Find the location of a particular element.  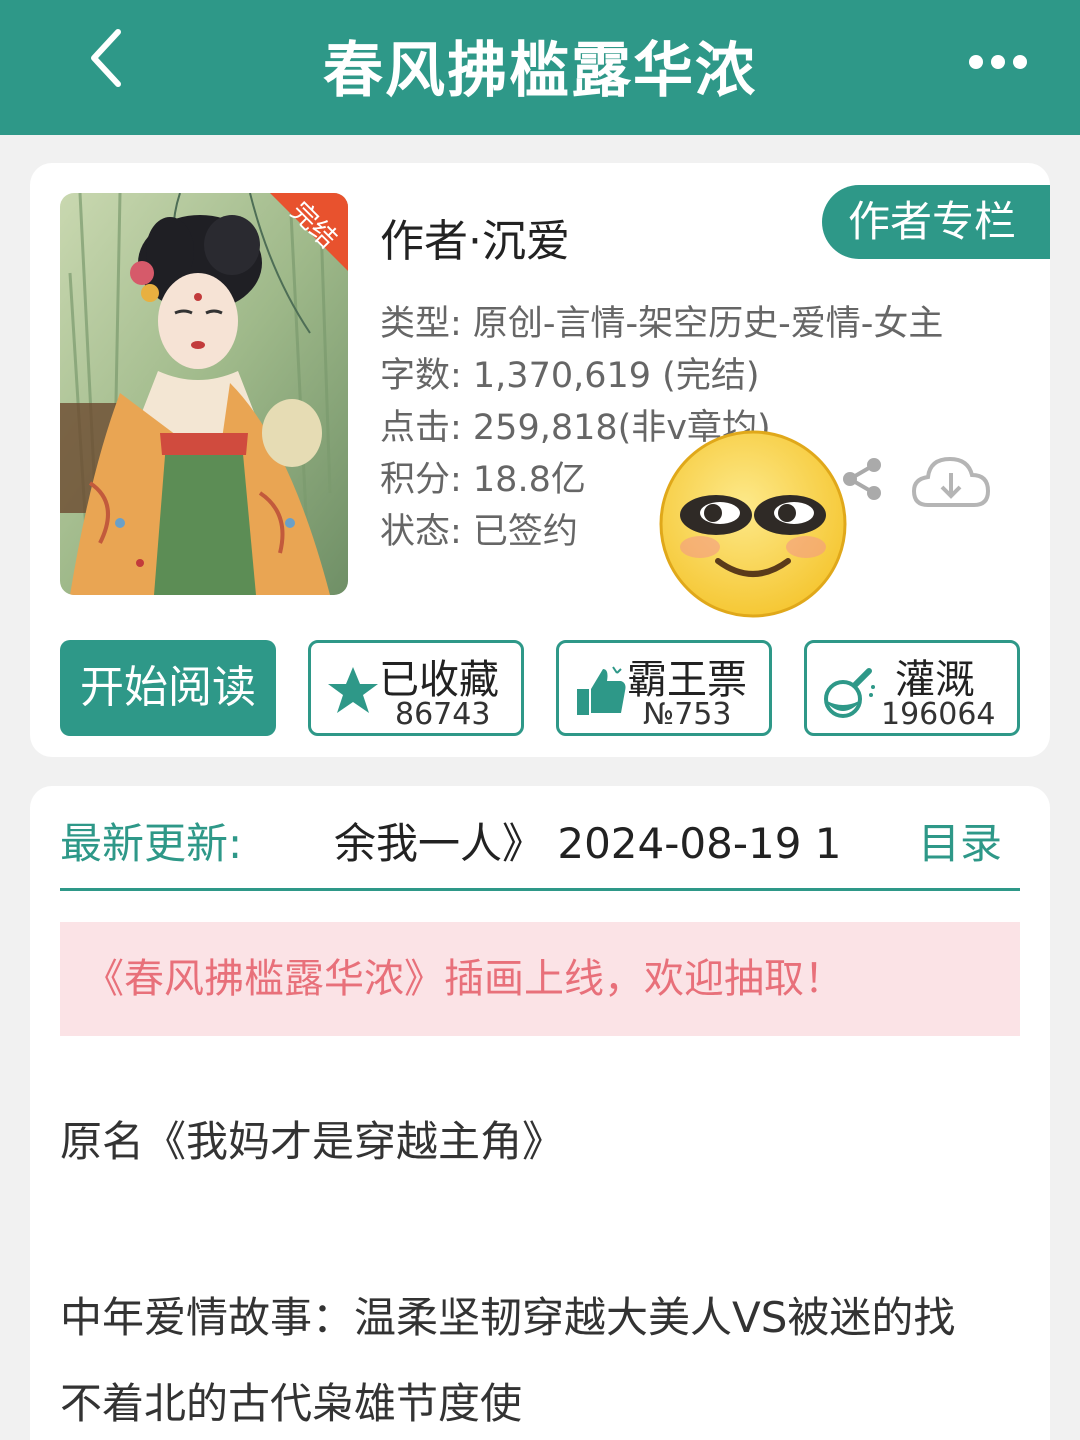

start-reading-button: 开始阅读 is located at coordinates (168, 688).